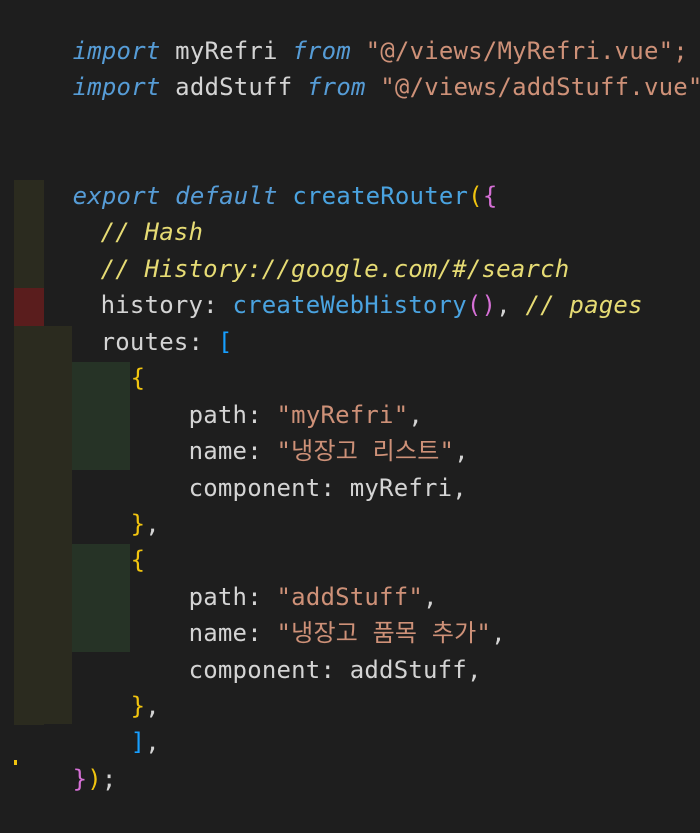  What do you see at coordinates (225, 342) in the screenshot?
I see `bracket-open: [` at bounding box center [225, 342].